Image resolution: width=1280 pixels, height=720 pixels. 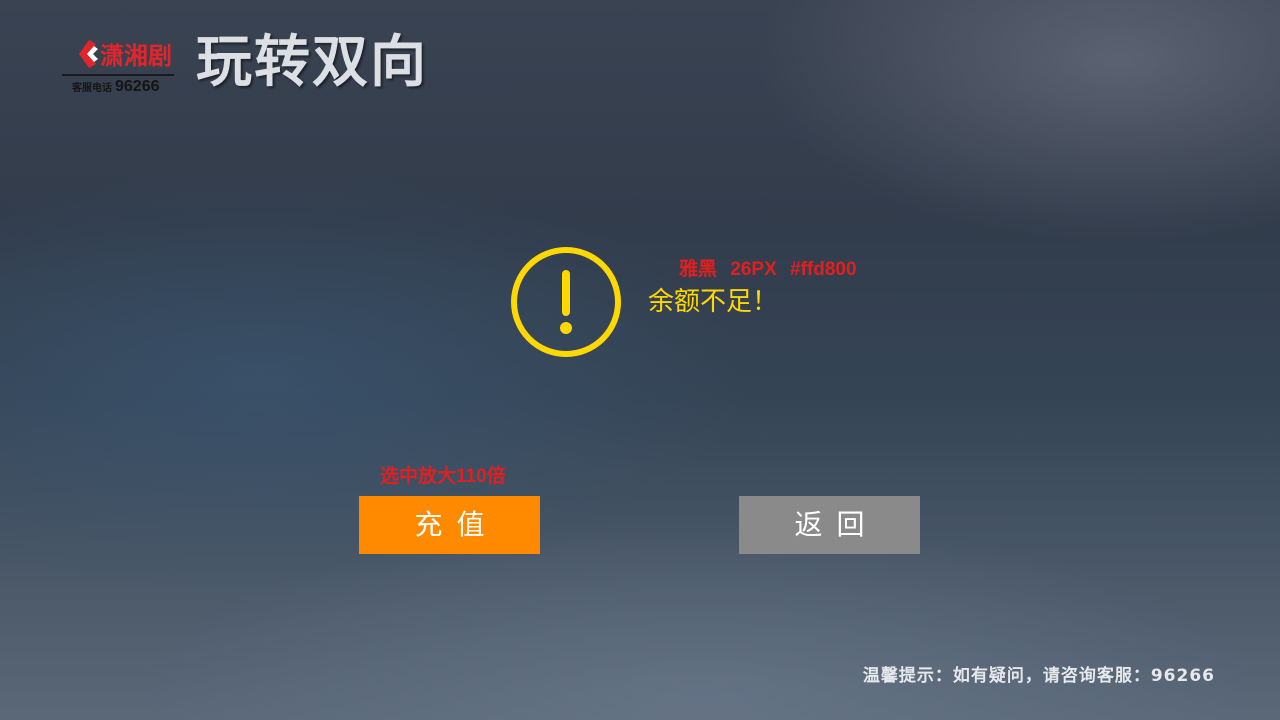 I want to click on font-spec-annotation: 雅黑 26PX #ffd800, so click(x=768, y=269).